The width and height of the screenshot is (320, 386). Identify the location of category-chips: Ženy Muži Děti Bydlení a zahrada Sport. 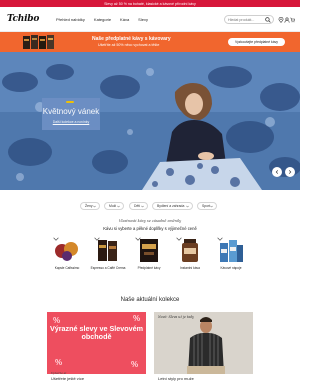
(150, 207).